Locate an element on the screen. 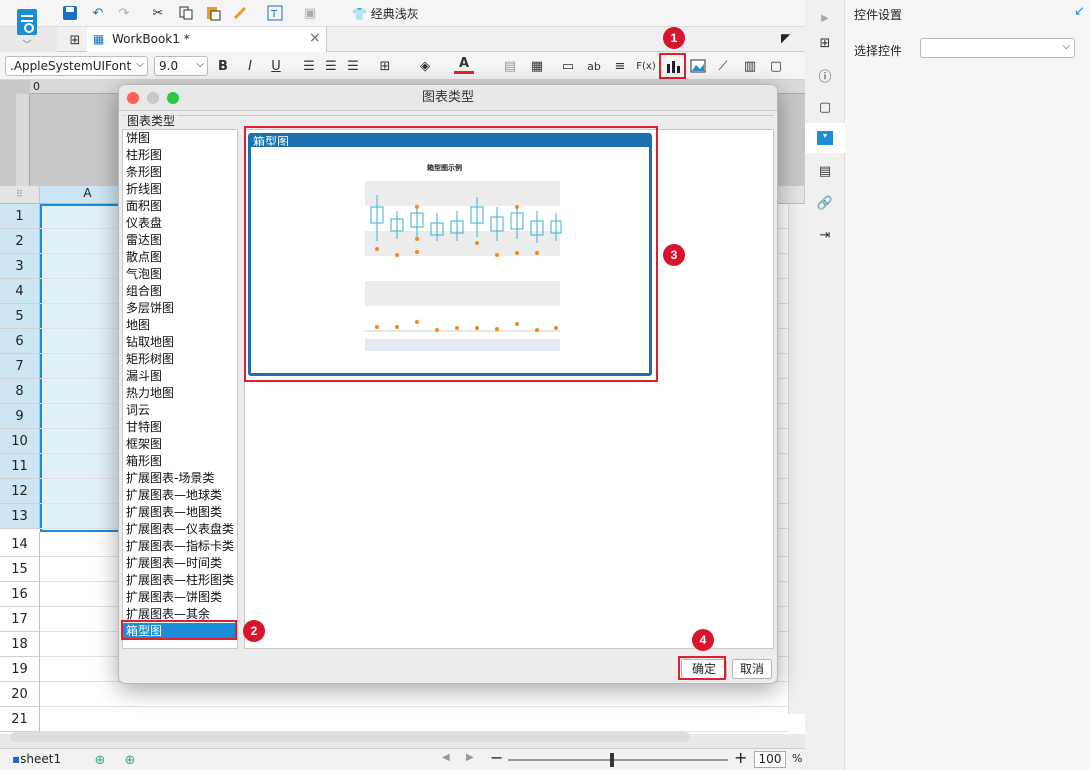 The image size is (1090, 770). zoom-input: 100 is located at coordinates (770, 759).